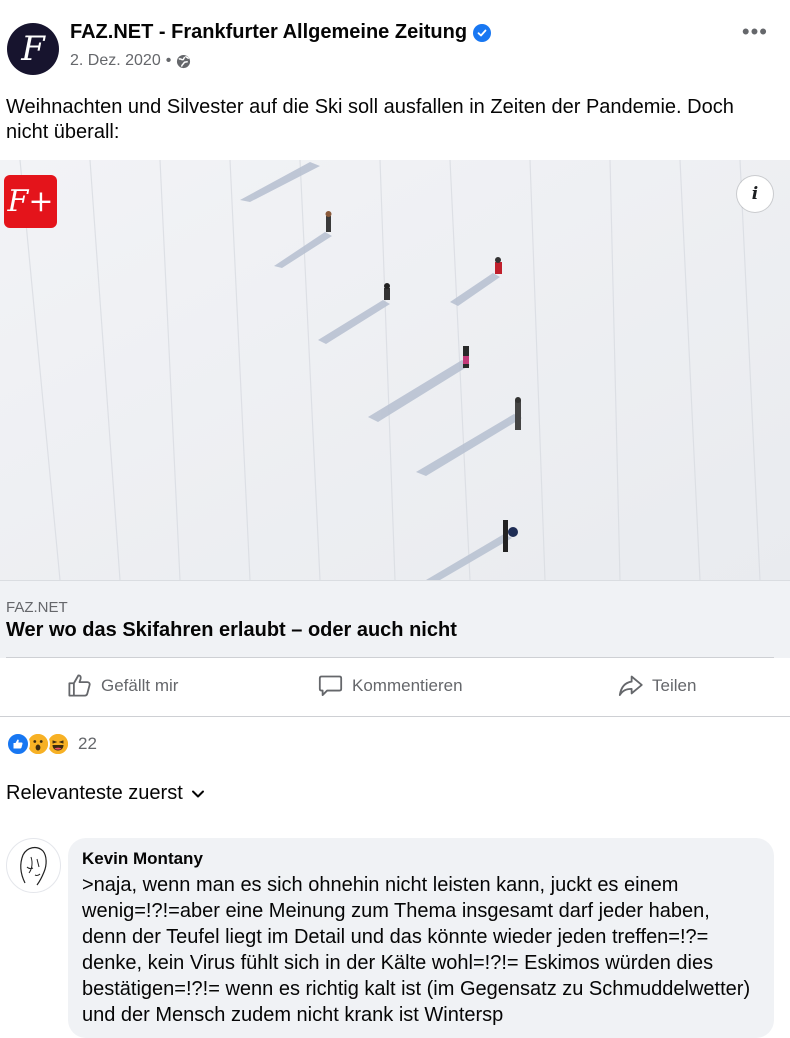  I want to click on comment-label: Kommentieren, so click(407, 685).